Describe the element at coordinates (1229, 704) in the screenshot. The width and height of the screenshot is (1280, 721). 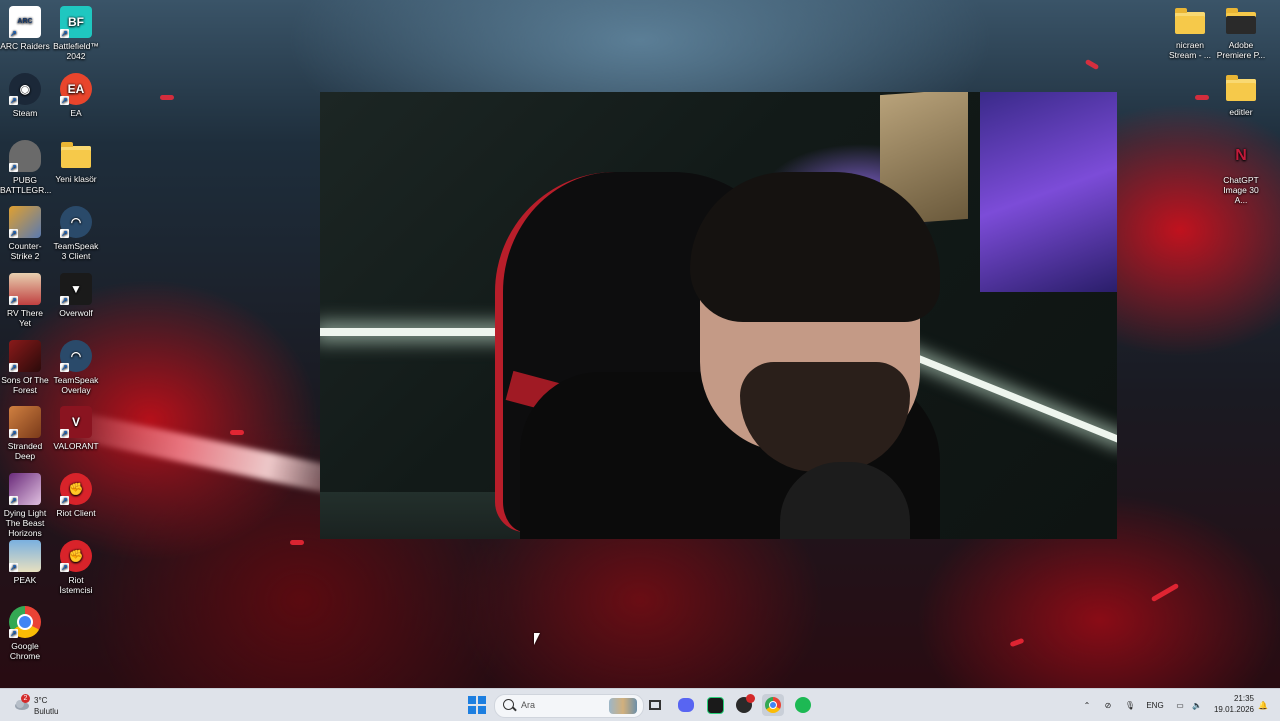
I see `taskbar-clock: 21:35 19.01.2026` at that location.